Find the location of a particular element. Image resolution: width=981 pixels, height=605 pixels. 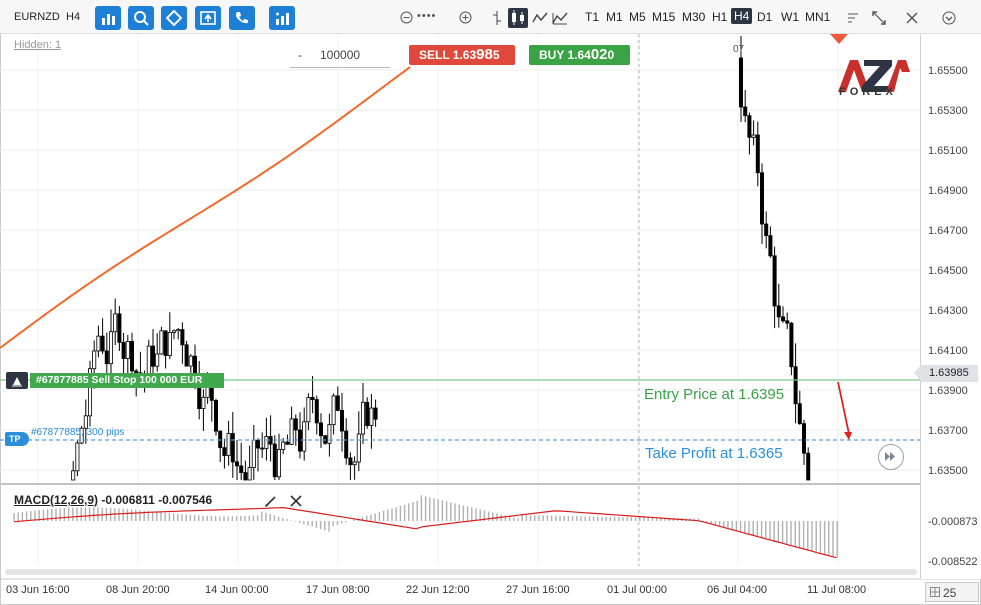

triangle-up-icon is located at coordinates (17, 382).